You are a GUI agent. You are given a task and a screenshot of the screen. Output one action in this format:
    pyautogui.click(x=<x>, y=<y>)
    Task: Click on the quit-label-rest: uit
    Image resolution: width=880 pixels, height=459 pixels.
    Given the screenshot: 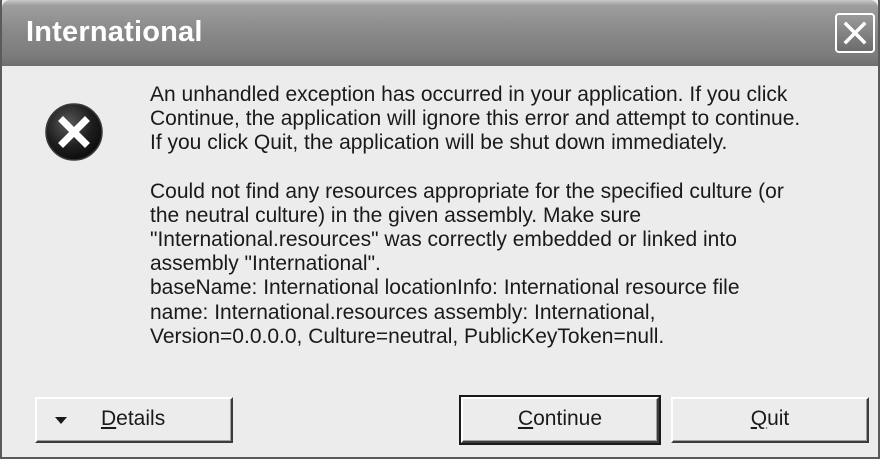 What is the action you would take?
    pyautogui.click(x=778, y=418)
    